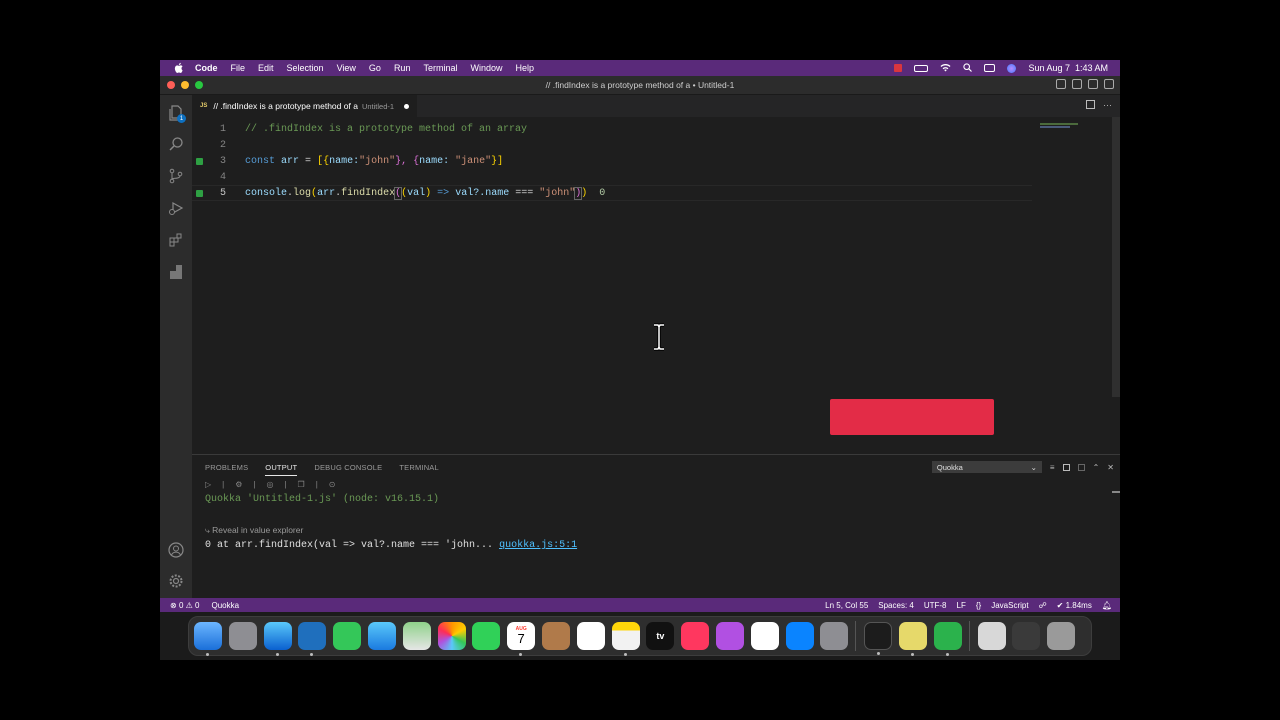  Describe the element at coordinates (301, 484) in the screenshot. I see `copy-icon: ❐` at that location.